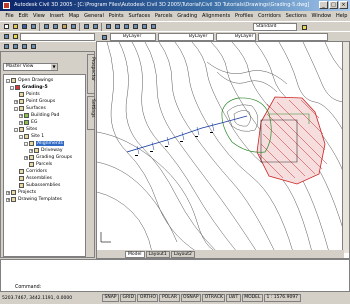  I want to click on otrack-toggle: OTRACK, so click(214, 298).